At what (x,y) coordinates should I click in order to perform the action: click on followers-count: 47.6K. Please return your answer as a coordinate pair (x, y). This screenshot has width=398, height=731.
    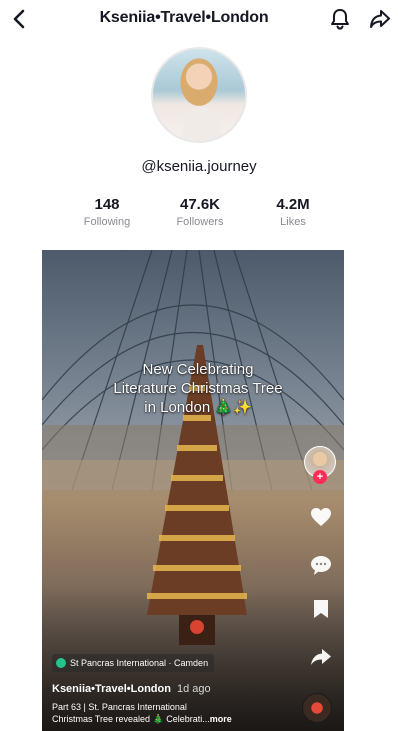
    Looking at the image, I should click on (200, 204).